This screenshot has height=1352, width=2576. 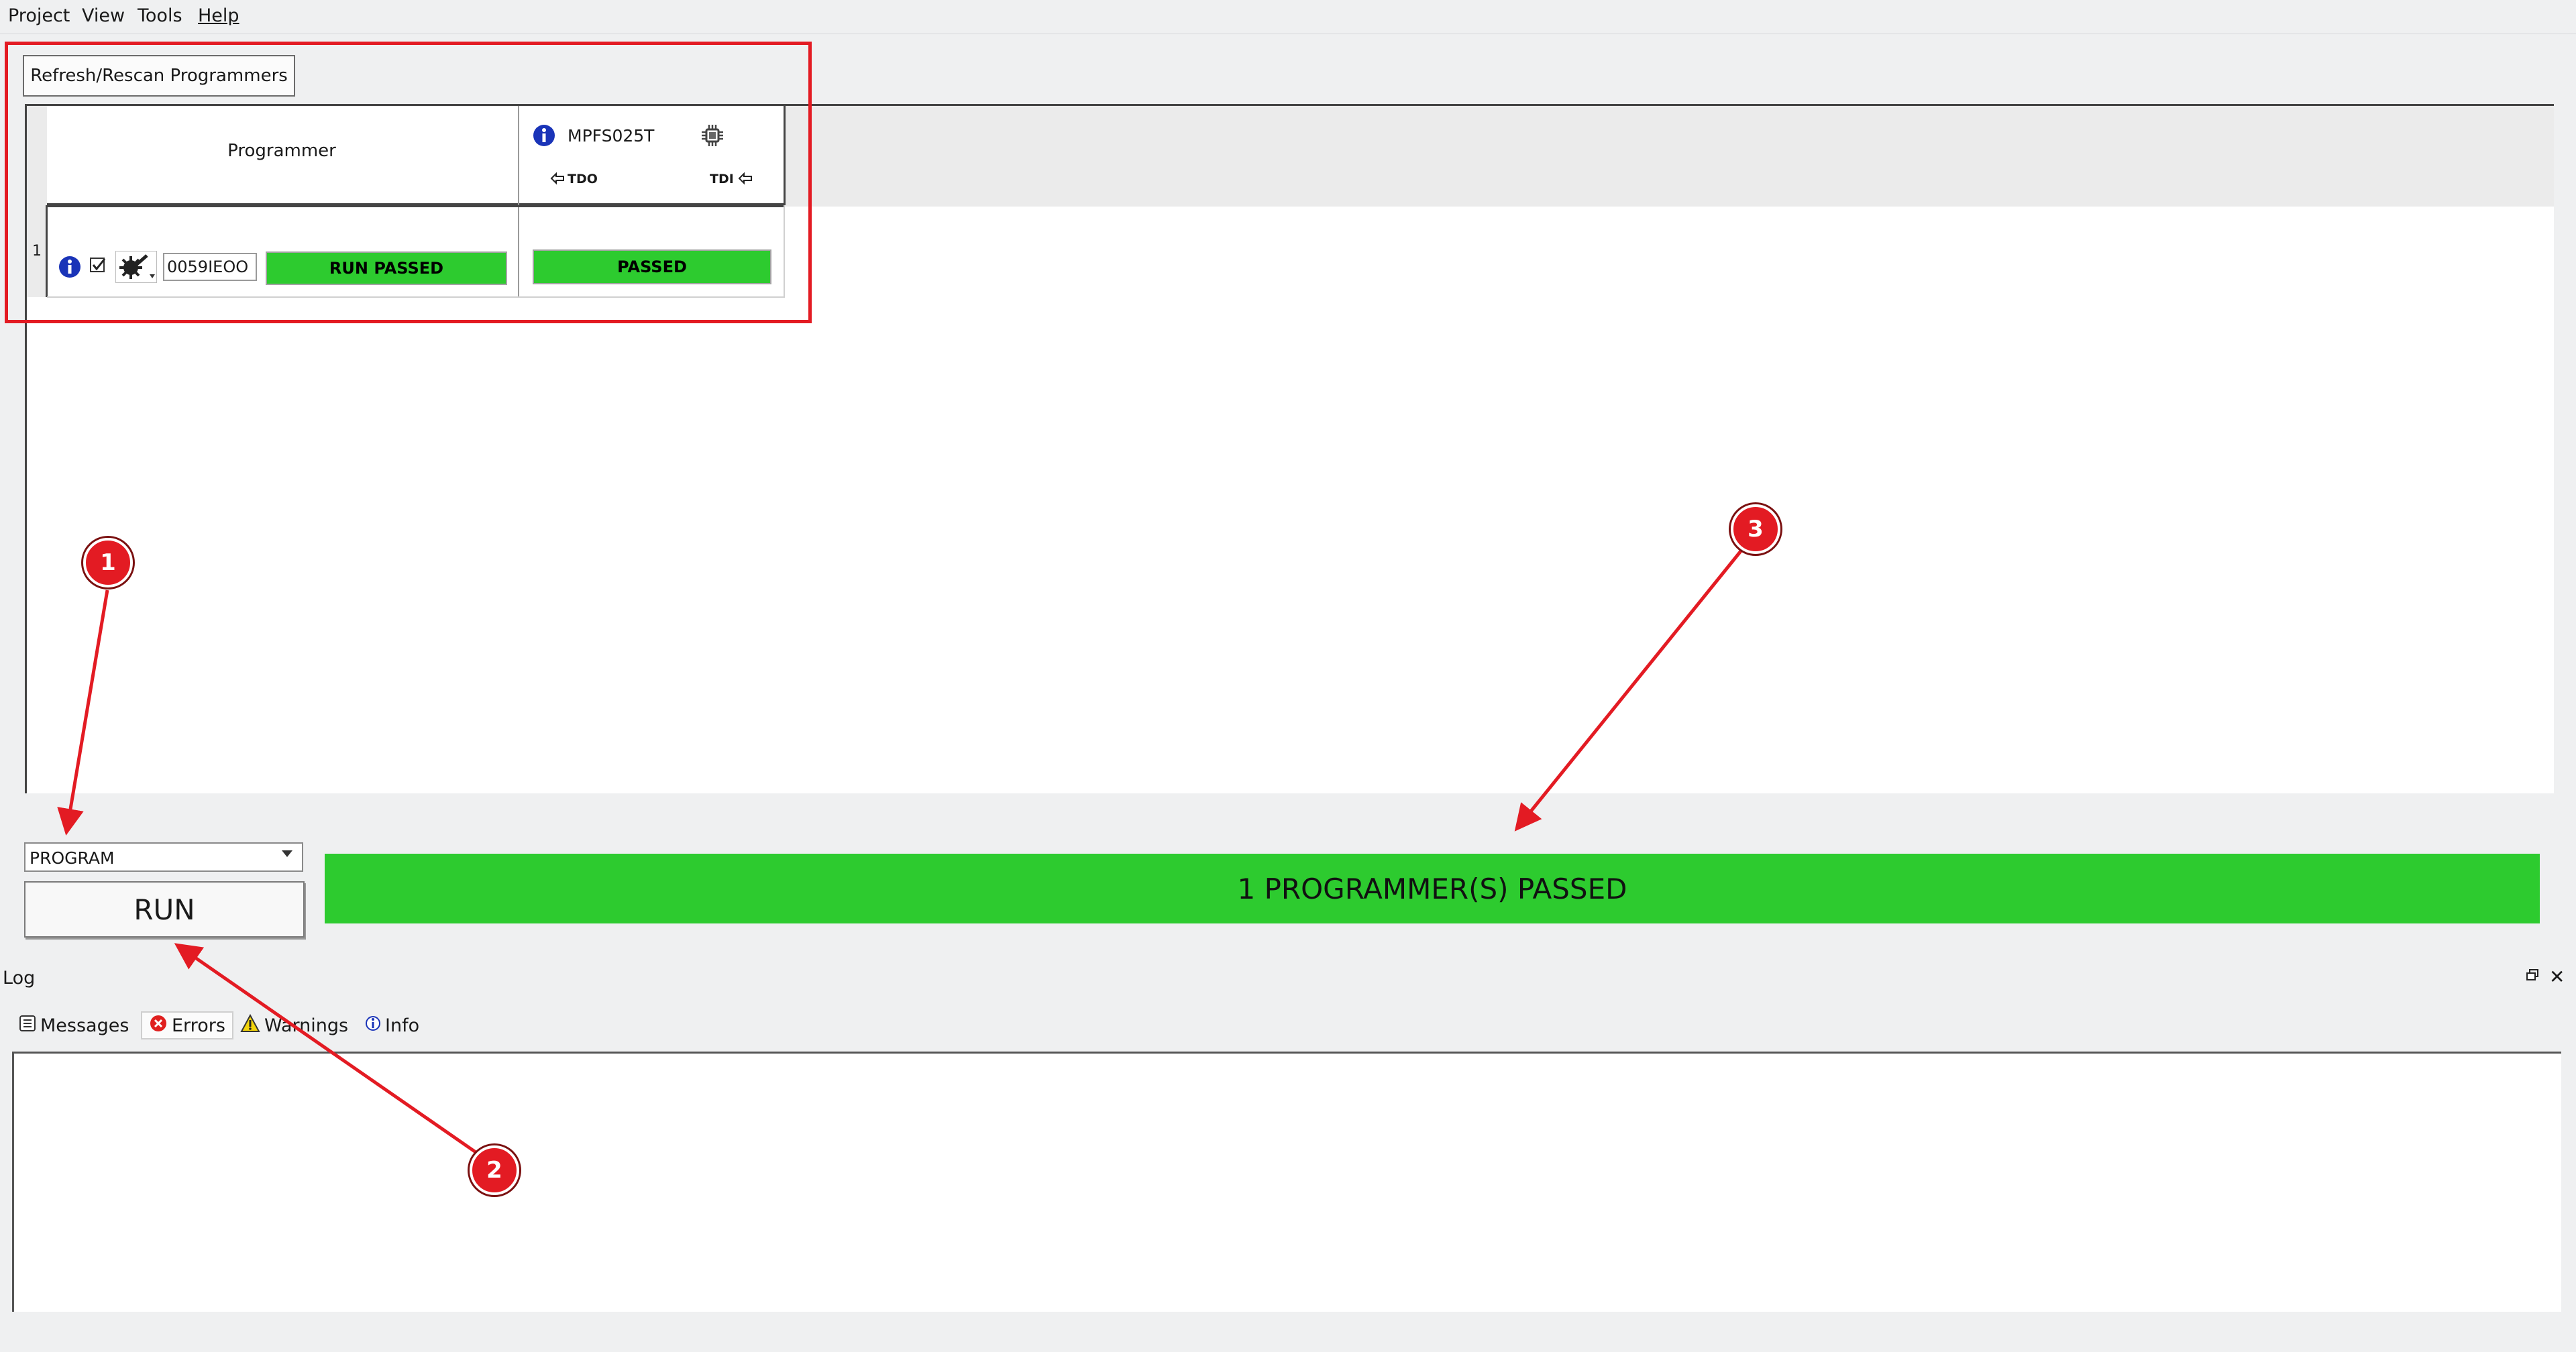 I want to click on tab-messages-label: Messages, so click(x=84, y=1025).